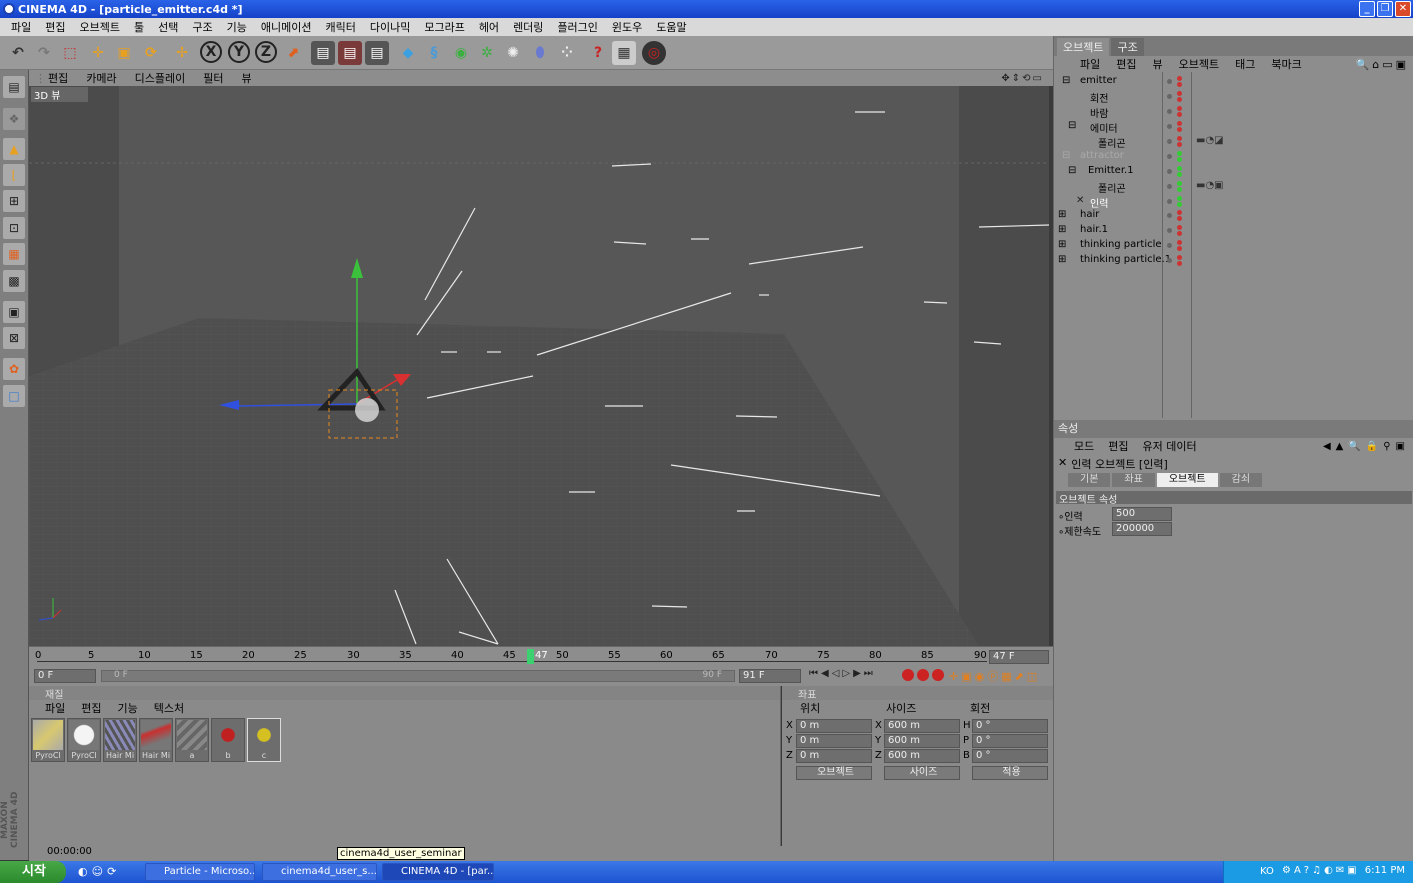 This screenshot has width=1413, height=883. I want to click on position-x-field: 0 m, so click(834, 726).